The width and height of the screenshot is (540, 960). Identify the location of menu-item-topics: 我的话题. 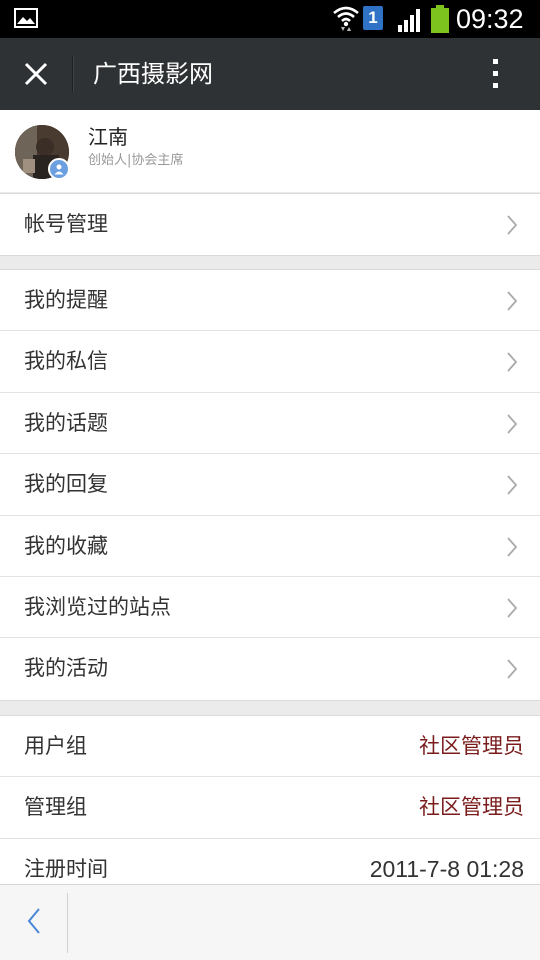
(270, 424).